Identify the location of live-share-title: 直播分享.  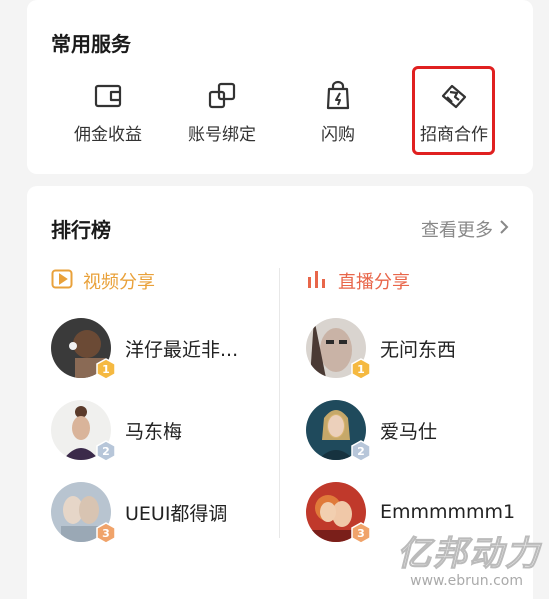
(374, 282).